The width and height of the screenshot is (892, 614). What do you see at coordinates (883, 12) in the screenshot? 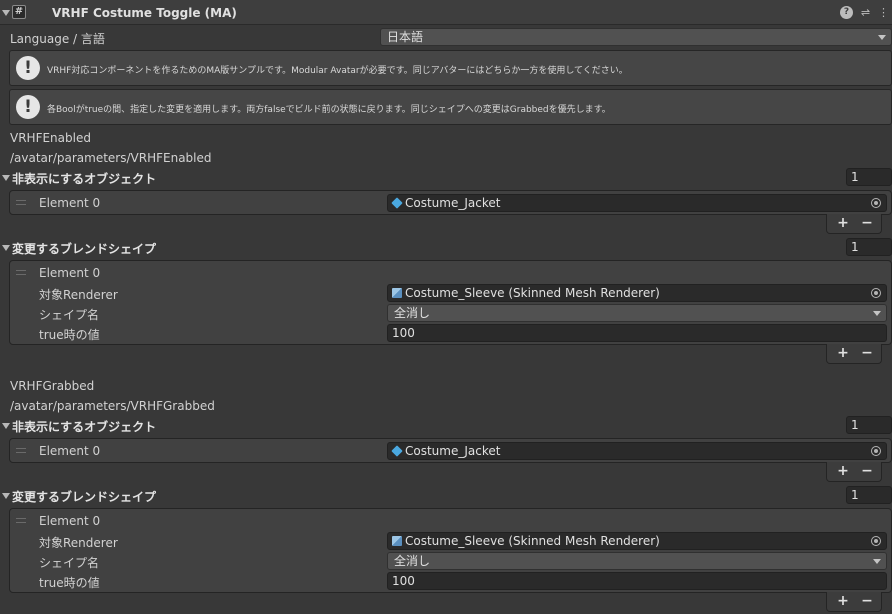
I see `more-vertical-icon: ⋮` at bounding box center [883, 12].